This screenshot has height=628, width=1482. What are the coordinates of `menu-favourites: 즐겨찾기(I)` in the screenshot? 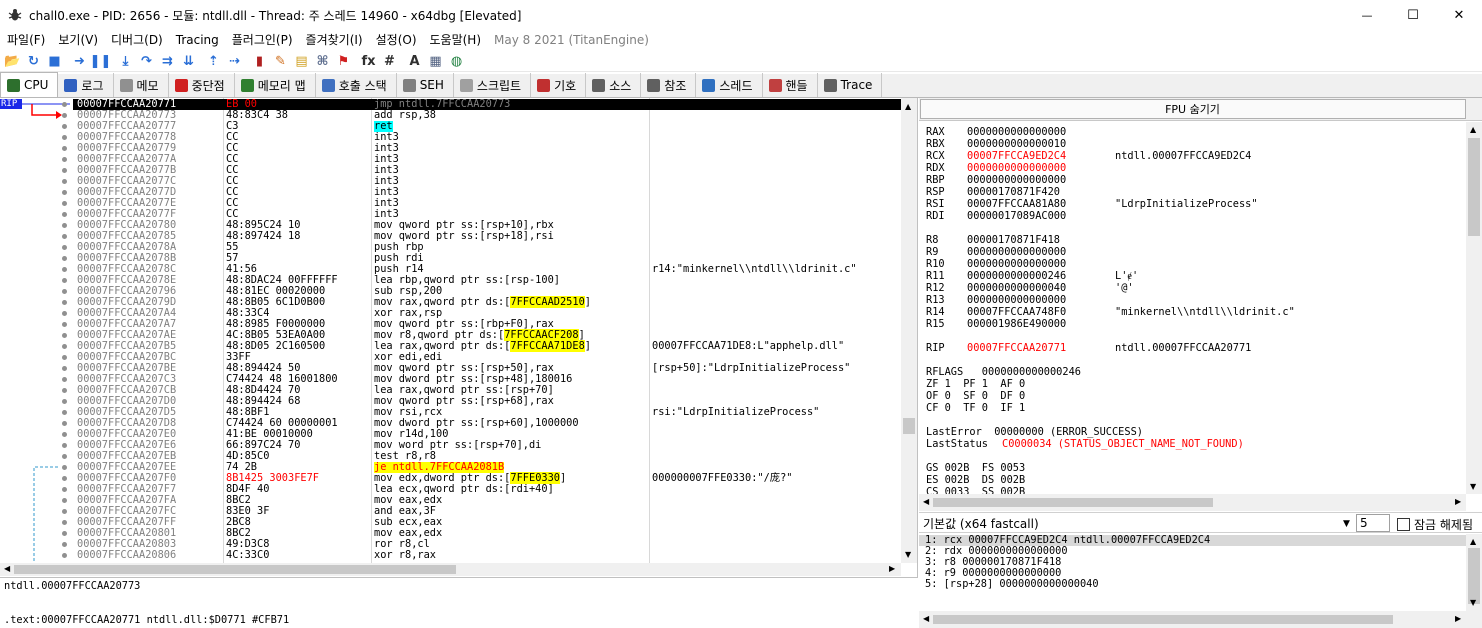 It's located at (336, 40).